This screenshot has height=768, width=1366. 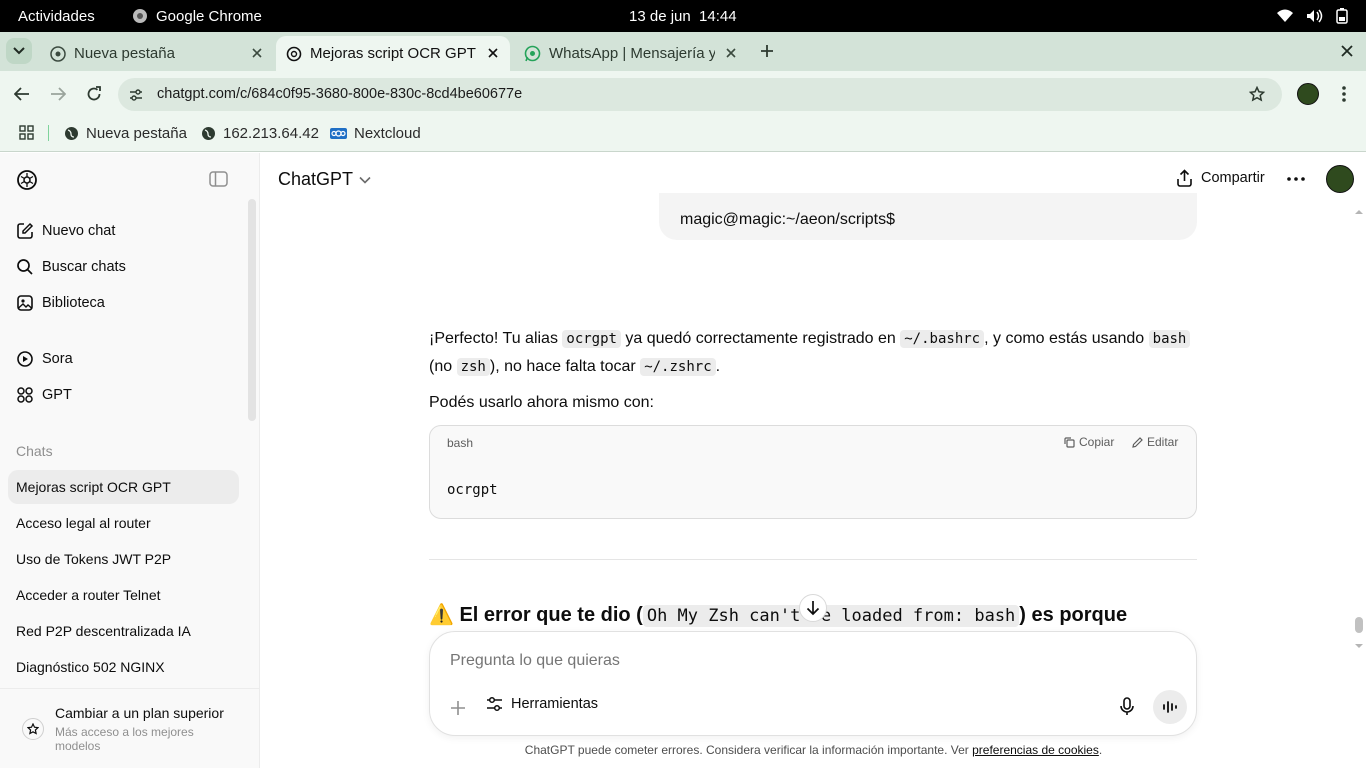 I want to click on inline-code: bash, so click(x=1169, y=339).